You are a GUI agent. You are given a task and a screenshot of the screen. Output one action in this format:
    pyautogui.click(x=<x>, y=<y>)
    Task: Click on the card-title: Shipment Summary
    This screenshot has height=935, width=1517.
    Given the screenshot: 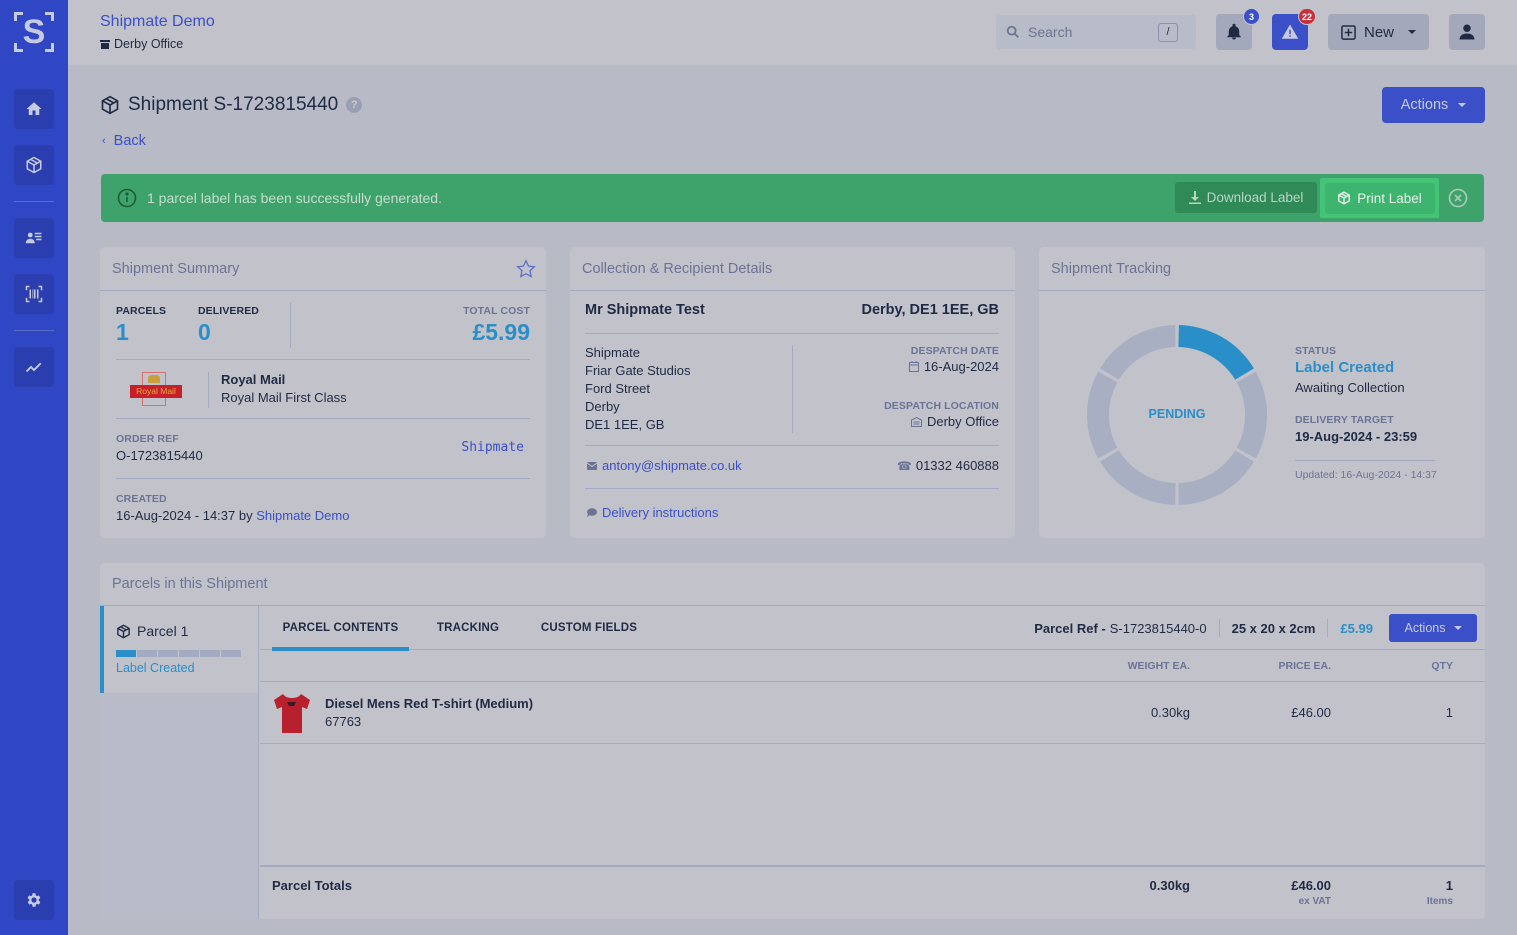 What is the action you would take?
    pyautogui.click(x=323, y=269)
    